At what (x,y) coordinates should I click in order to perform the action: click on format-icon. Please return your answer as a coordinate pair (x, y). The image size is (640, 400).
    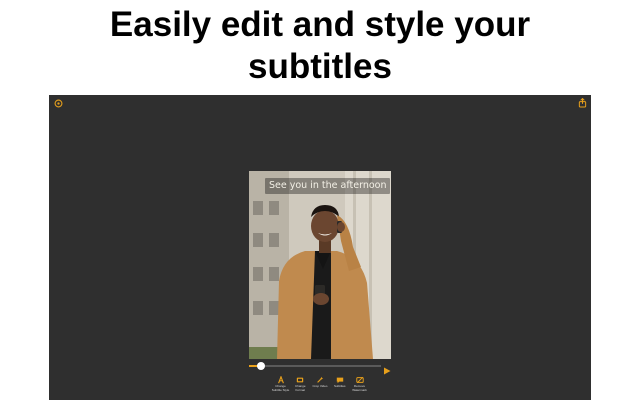
    Looking at the image, I should click on (300, 380).